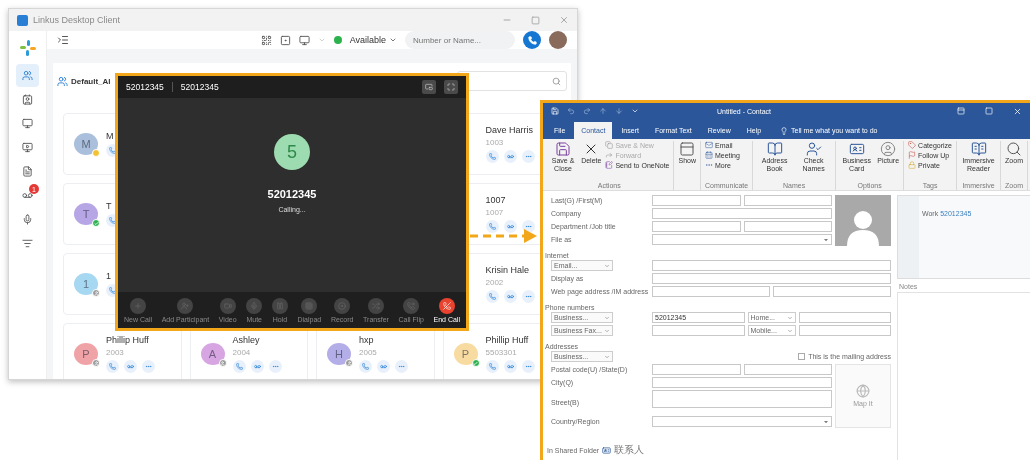 The height and width of the screenshot is (460, 1030). Describe the element at coordinates (376, 305) in the screenshot. I see `shuffle-icon` at that location.